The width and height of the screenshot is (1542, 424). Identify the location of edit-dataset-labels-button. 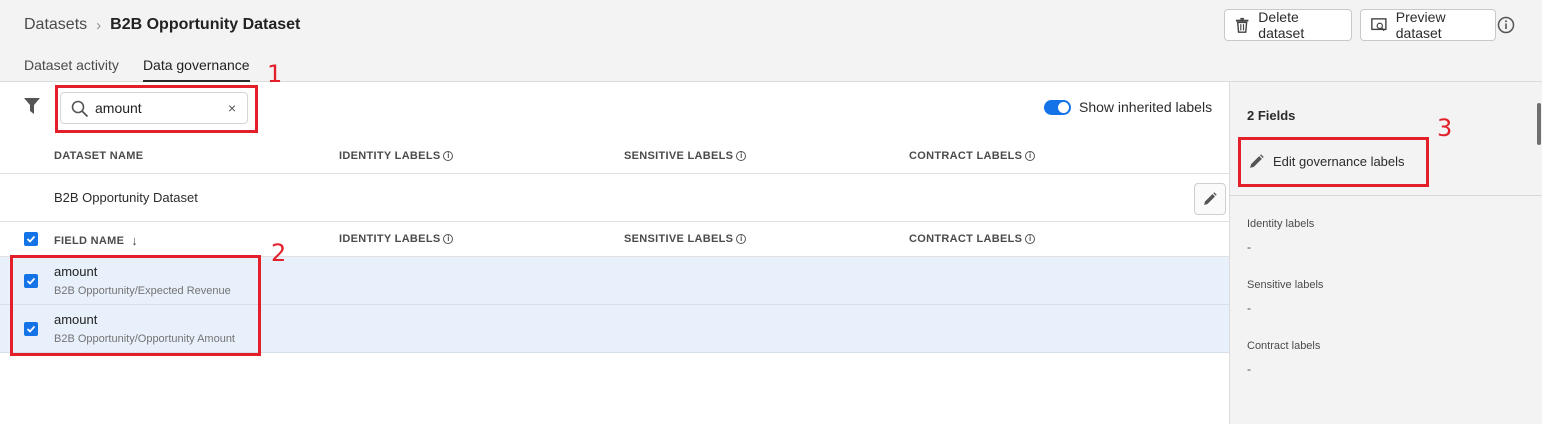
(1210, 199).